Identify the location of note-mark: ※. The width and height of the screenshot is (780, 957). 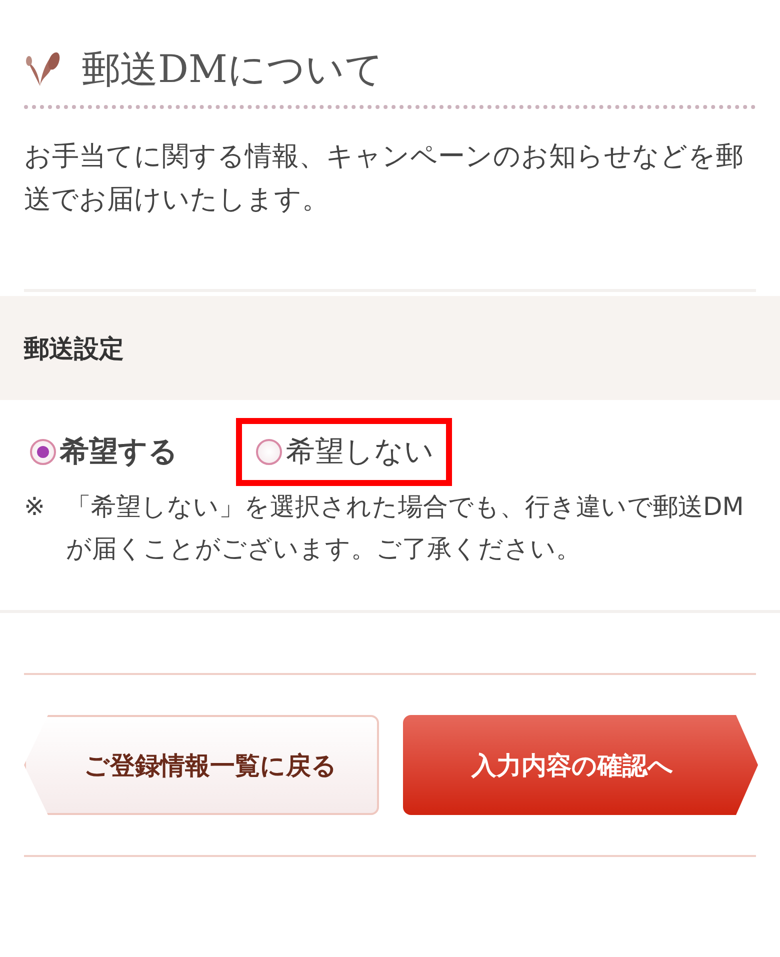
(35, 507).